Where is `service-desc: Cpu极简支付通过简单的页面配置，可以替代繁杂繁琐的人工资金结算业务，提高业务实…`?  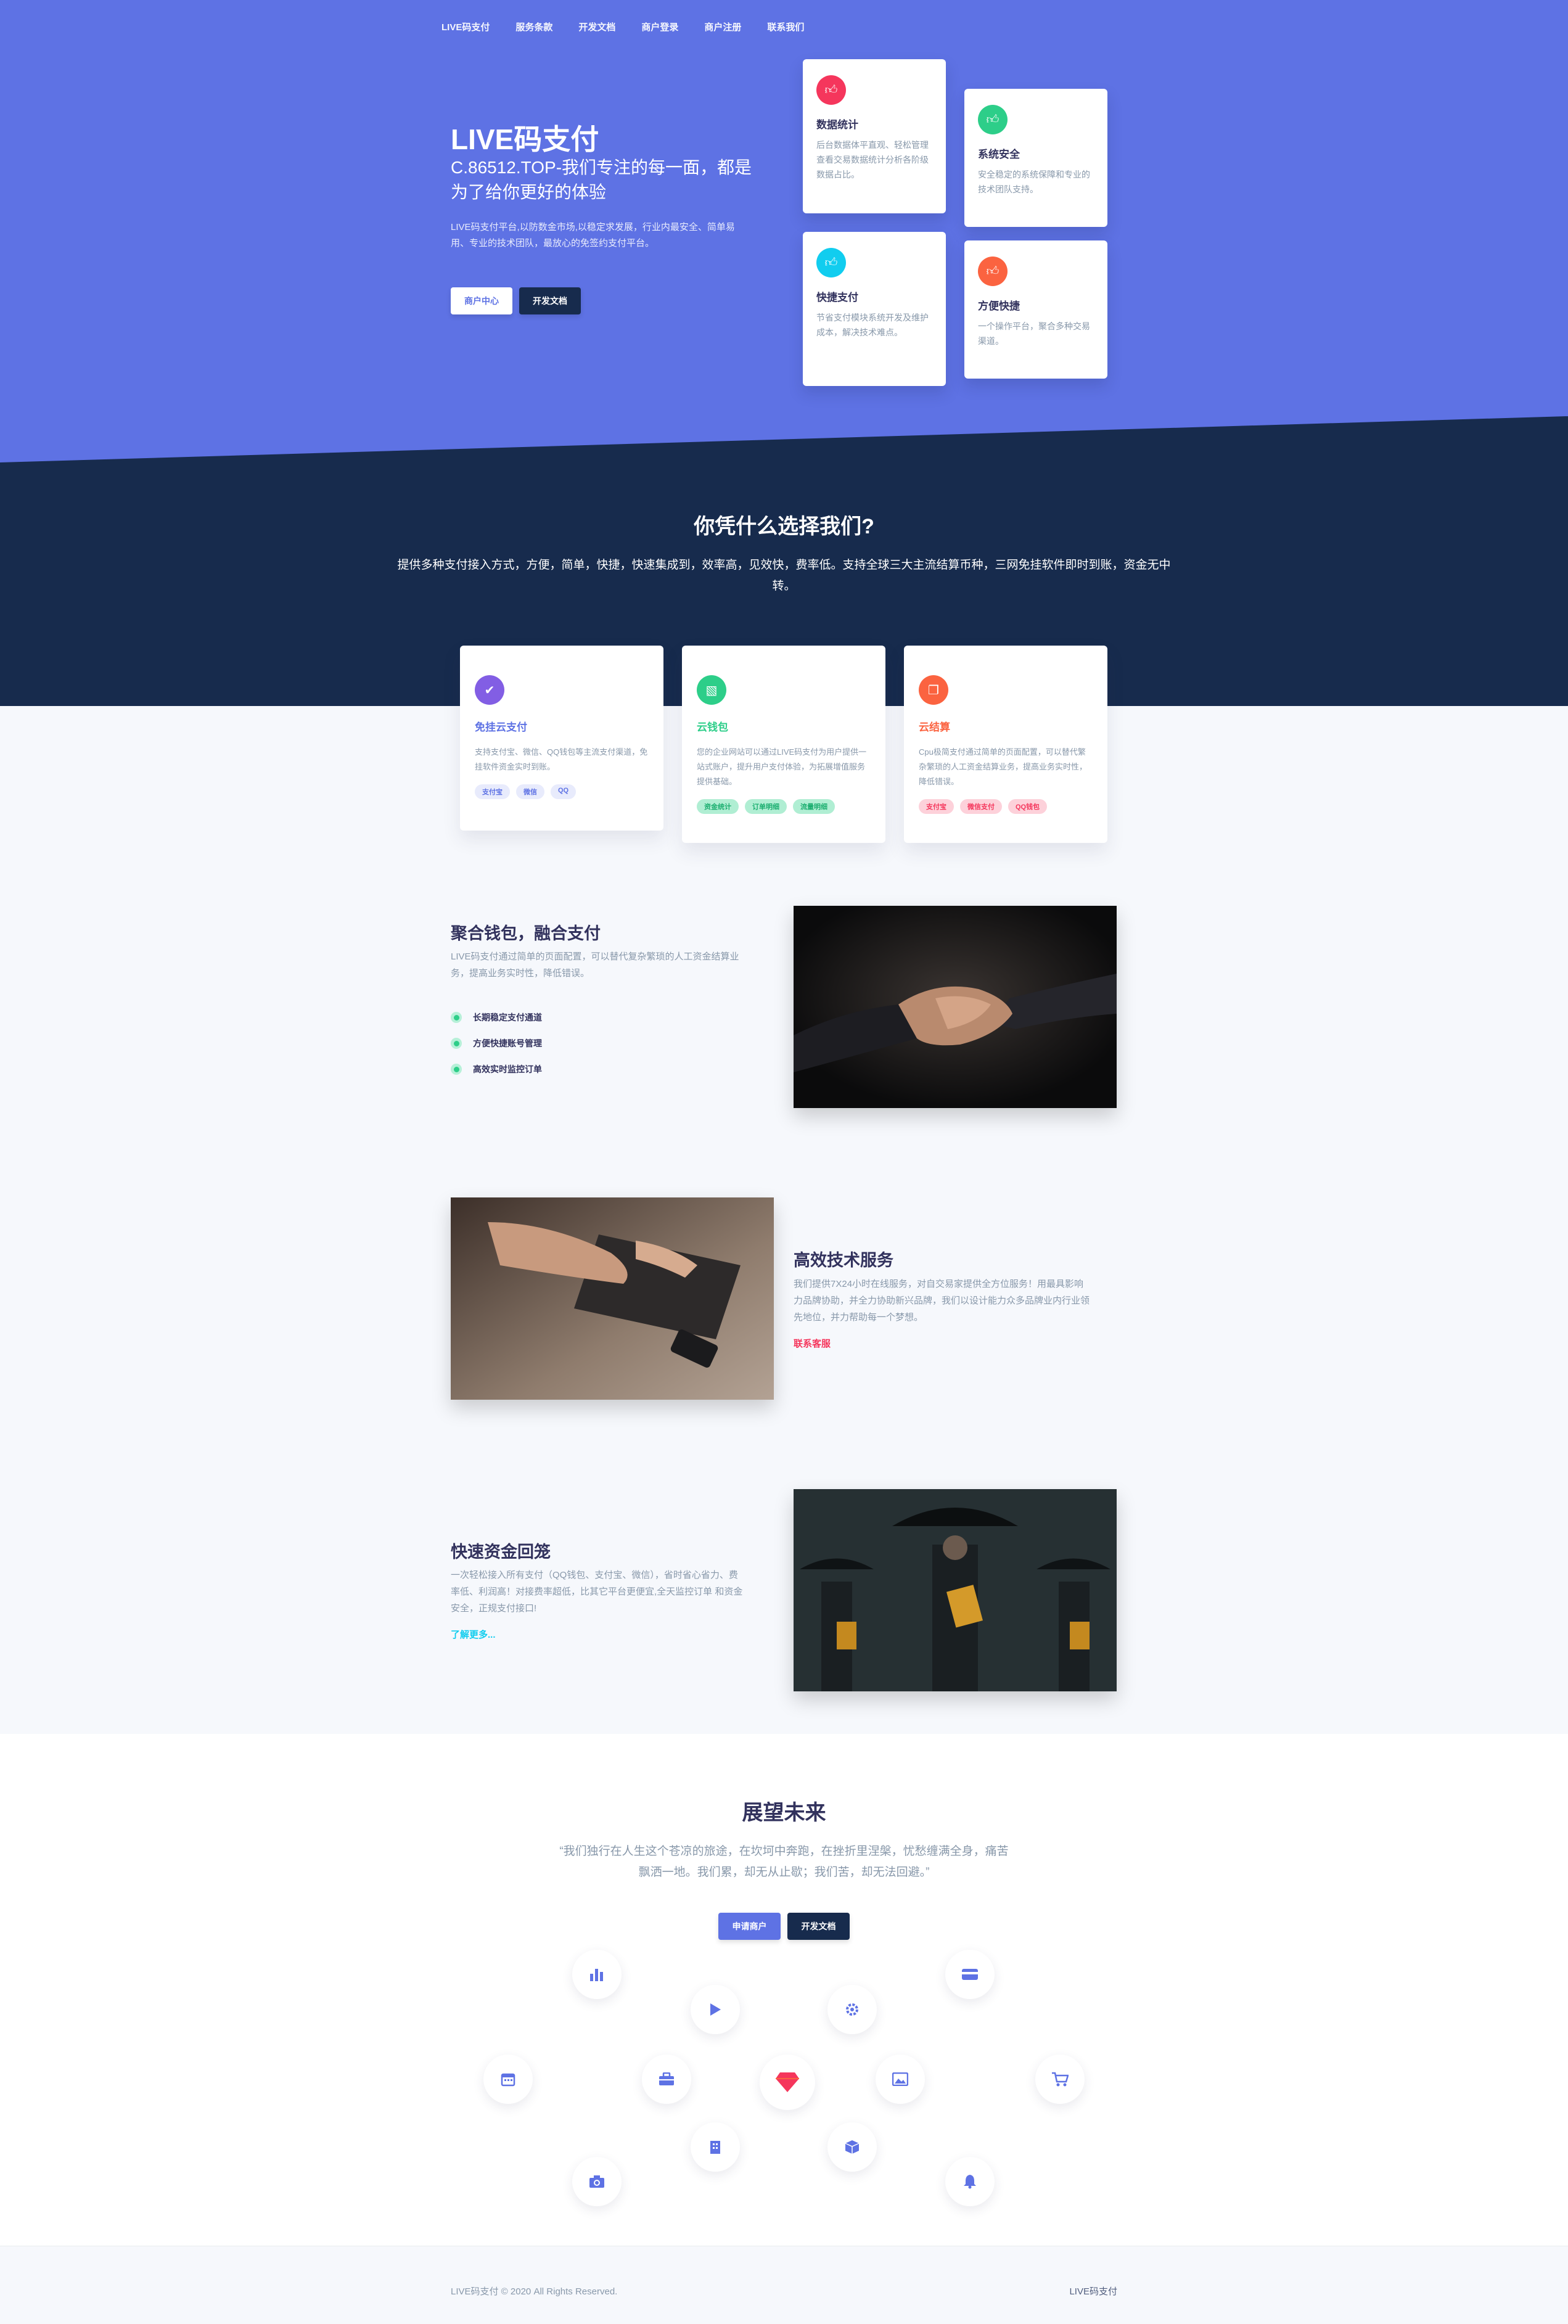
service-desc: Cpu极简支付通过简单的页面配置，可以替代繁杂繁琐的人工资金结算业务，提高业务实… is located at coordinates (1004, 766).